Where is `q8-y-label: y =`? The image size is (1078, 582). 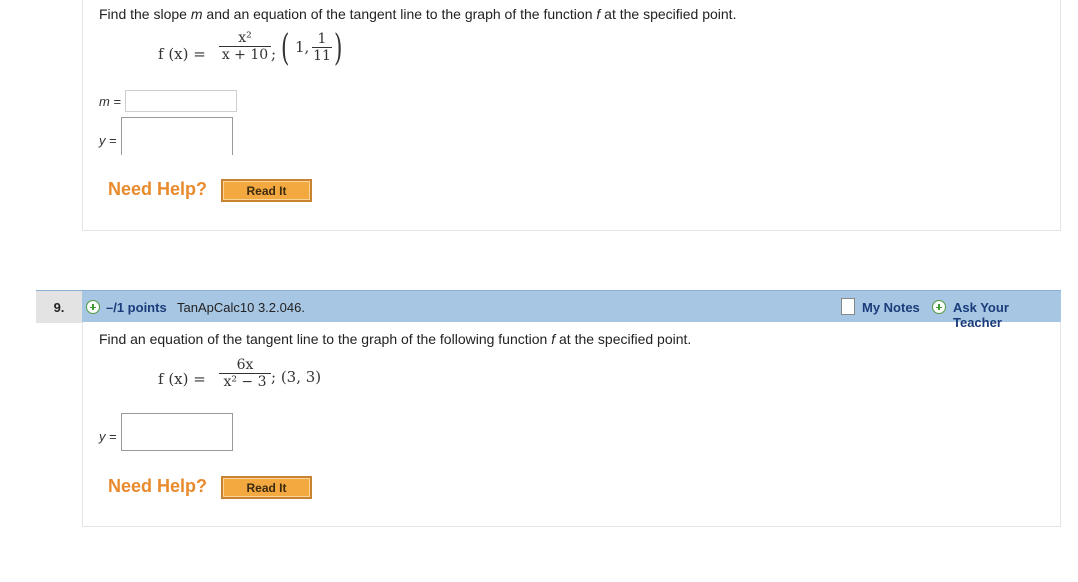
q8-y-label: y = is located at coordinates (108, 140).